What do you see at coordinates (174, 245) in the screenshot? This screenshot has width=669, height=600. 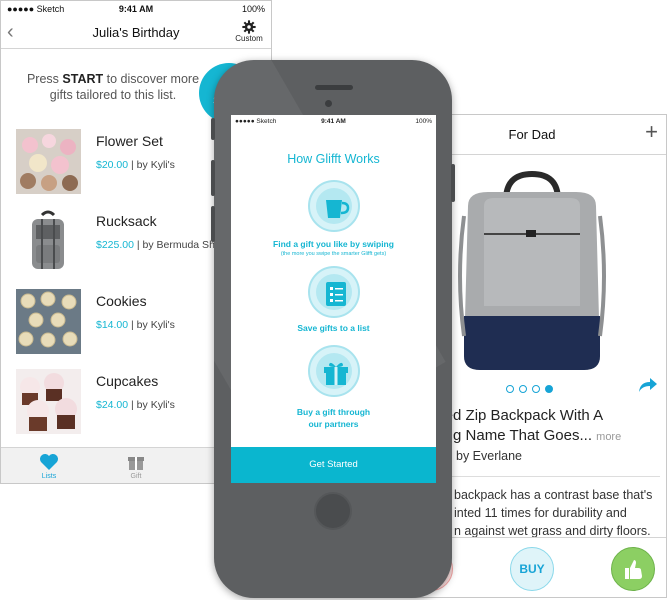 I see `item-vendor: | by Bermuda Sh` at bounding box center [174, 245].